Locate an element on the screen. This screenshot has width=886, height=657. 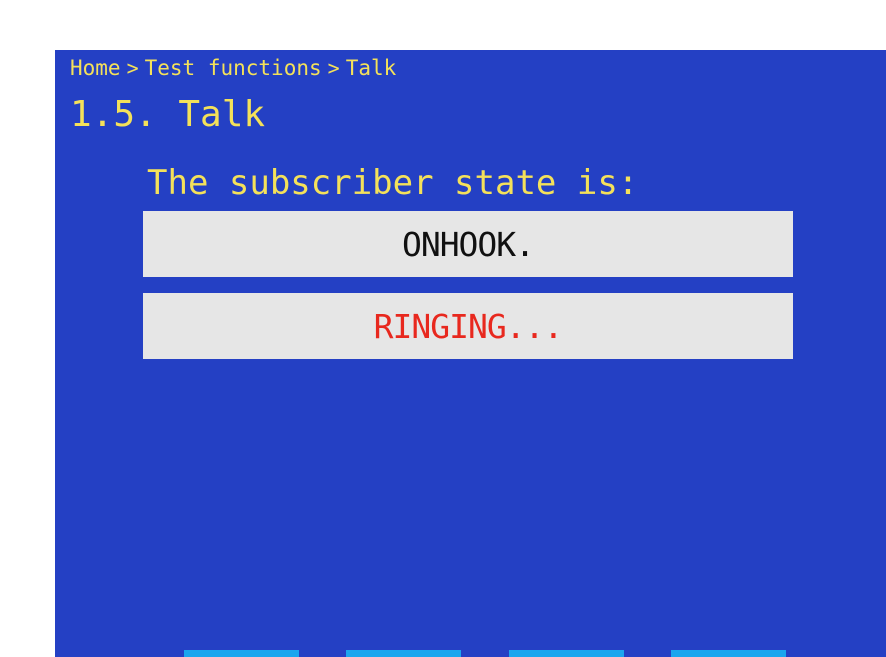
breadcrumb-test-functions: Test functions is located at coordinates (233, 68).